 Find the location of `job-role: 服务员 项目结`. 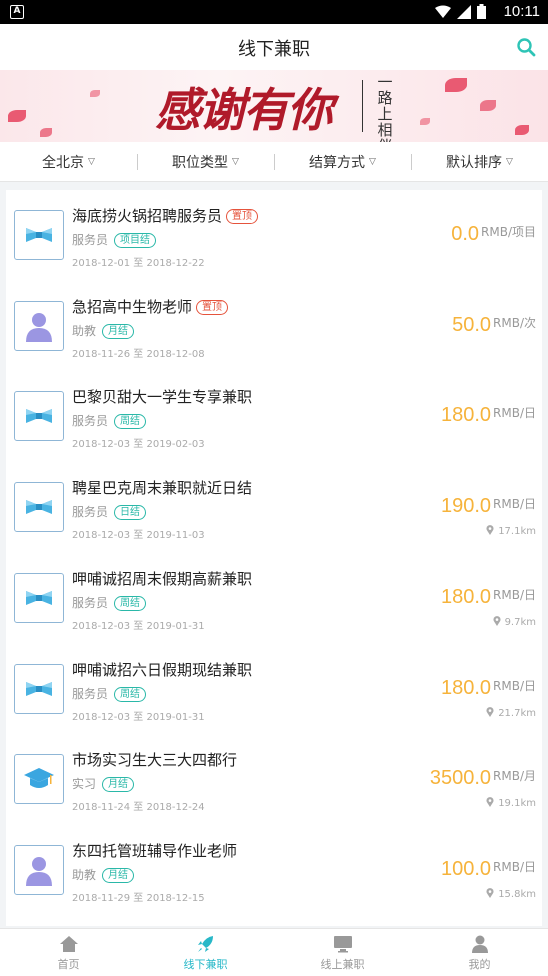

job-role: 服务员 项目结 is located at coordinates (114, 239).